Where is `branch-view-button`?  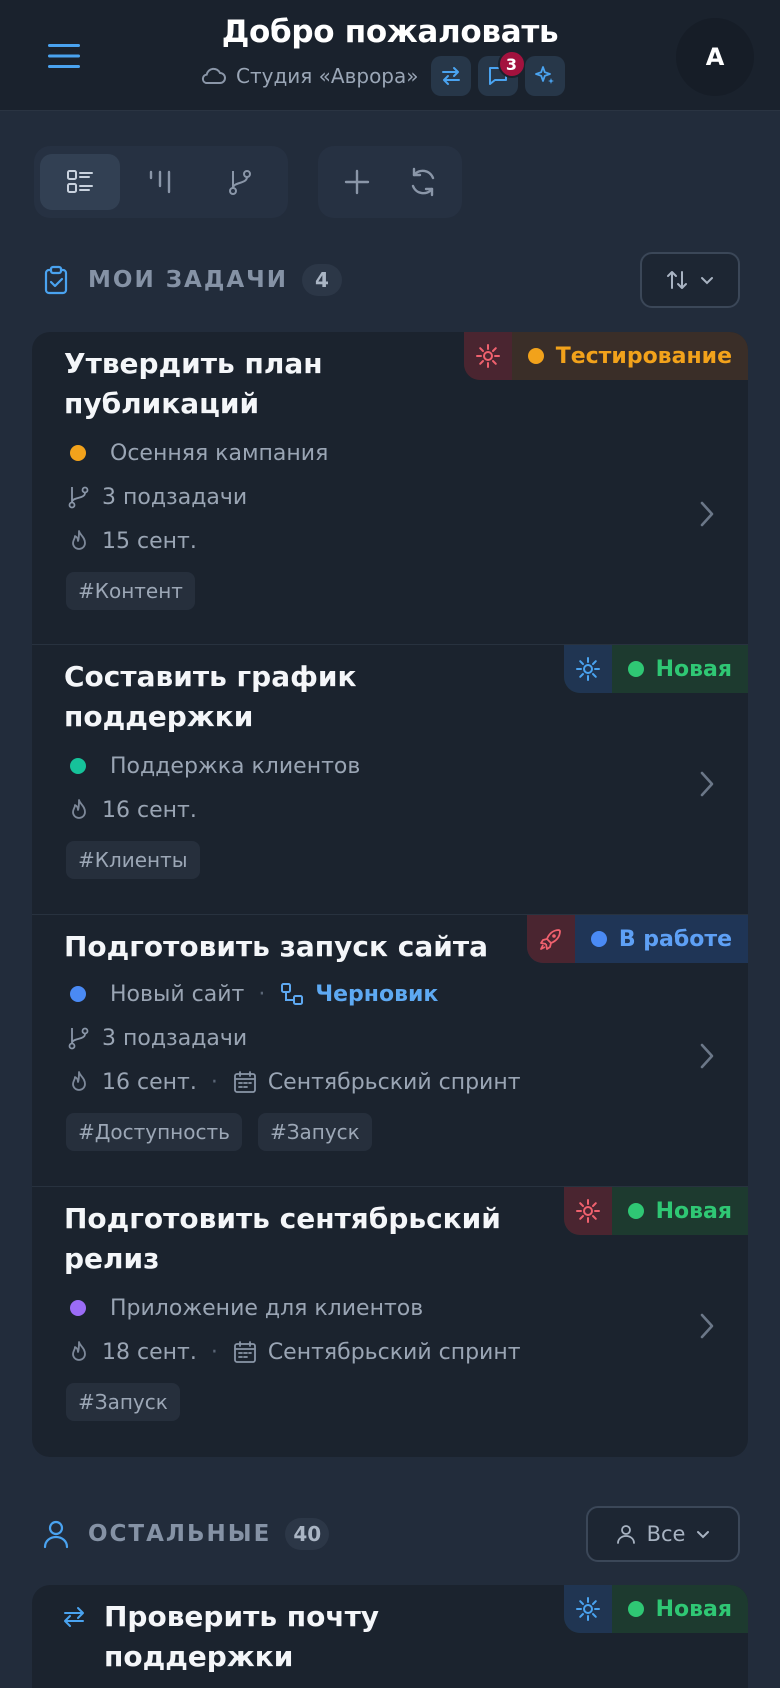
branch-view-button is located at coordinates (240, 182).